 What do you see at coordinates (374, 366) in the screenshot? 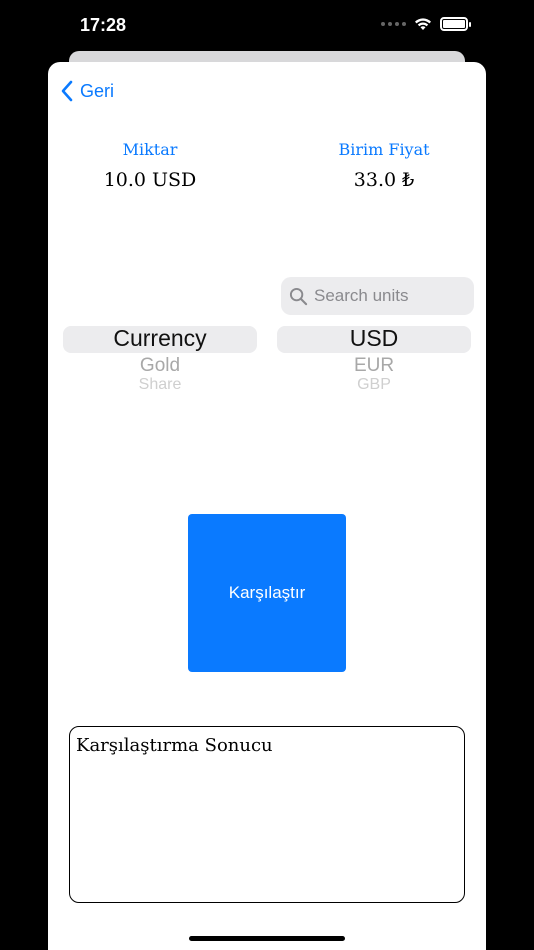
I see `unit-picker-item: EUR` at bounding box center [374, 366].